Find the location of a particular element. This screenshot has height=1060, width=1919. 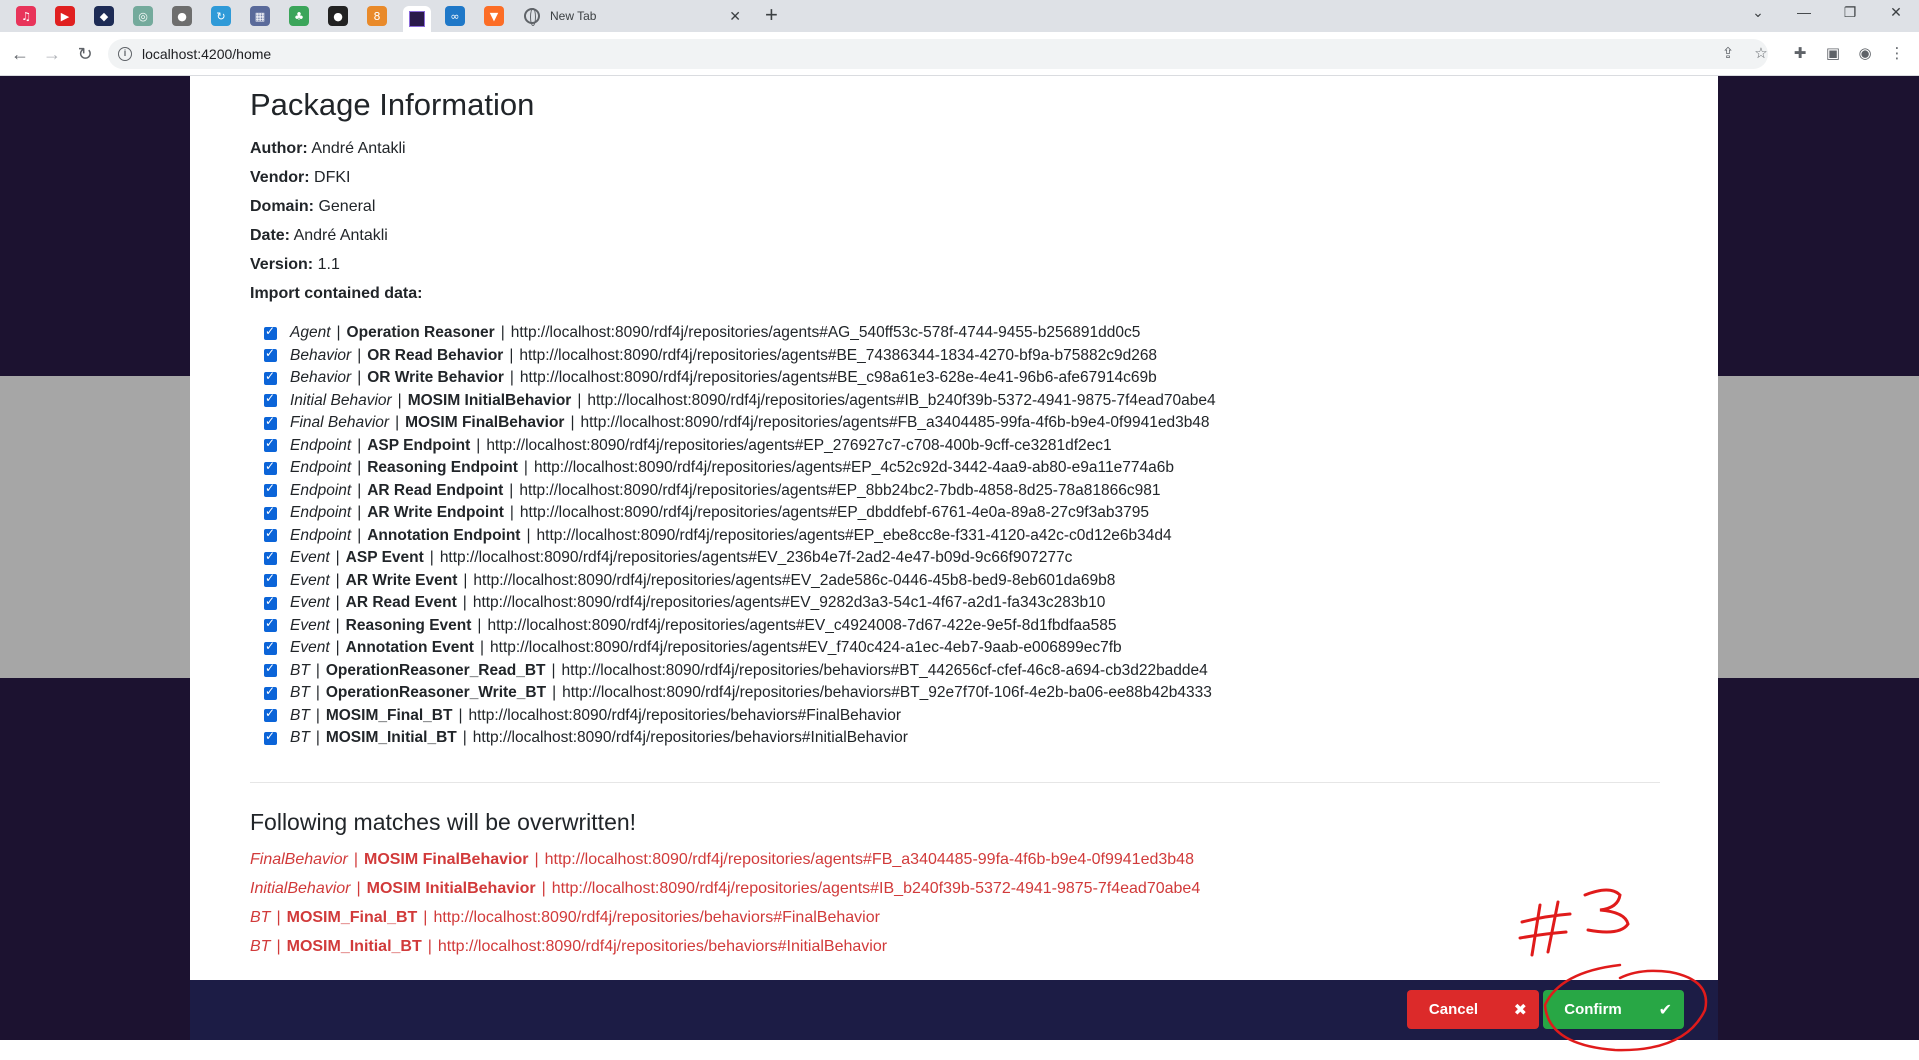

tor-icon: 8 is located at coordinates (377, 16).